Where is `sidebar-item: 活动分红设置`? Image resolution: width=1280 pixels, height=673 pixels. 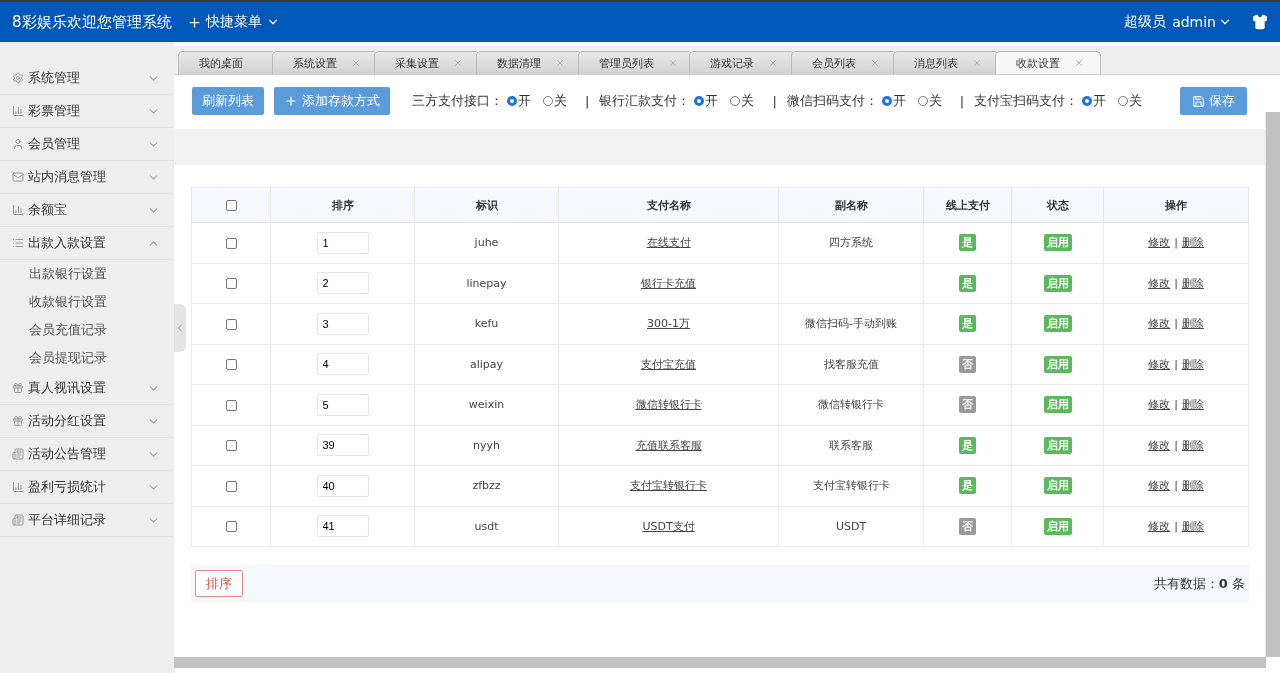 sidebar-item: 活动分红设置 is located at coordinates (87, 421).